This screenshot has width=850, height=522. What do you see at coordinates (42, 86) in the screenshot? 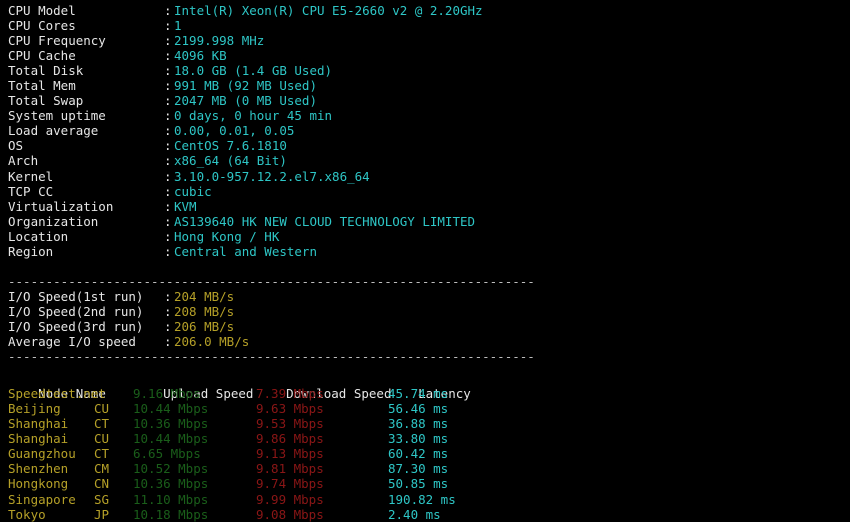
I see `system-info-label: Total Mem` at bounding box center [42, 86].